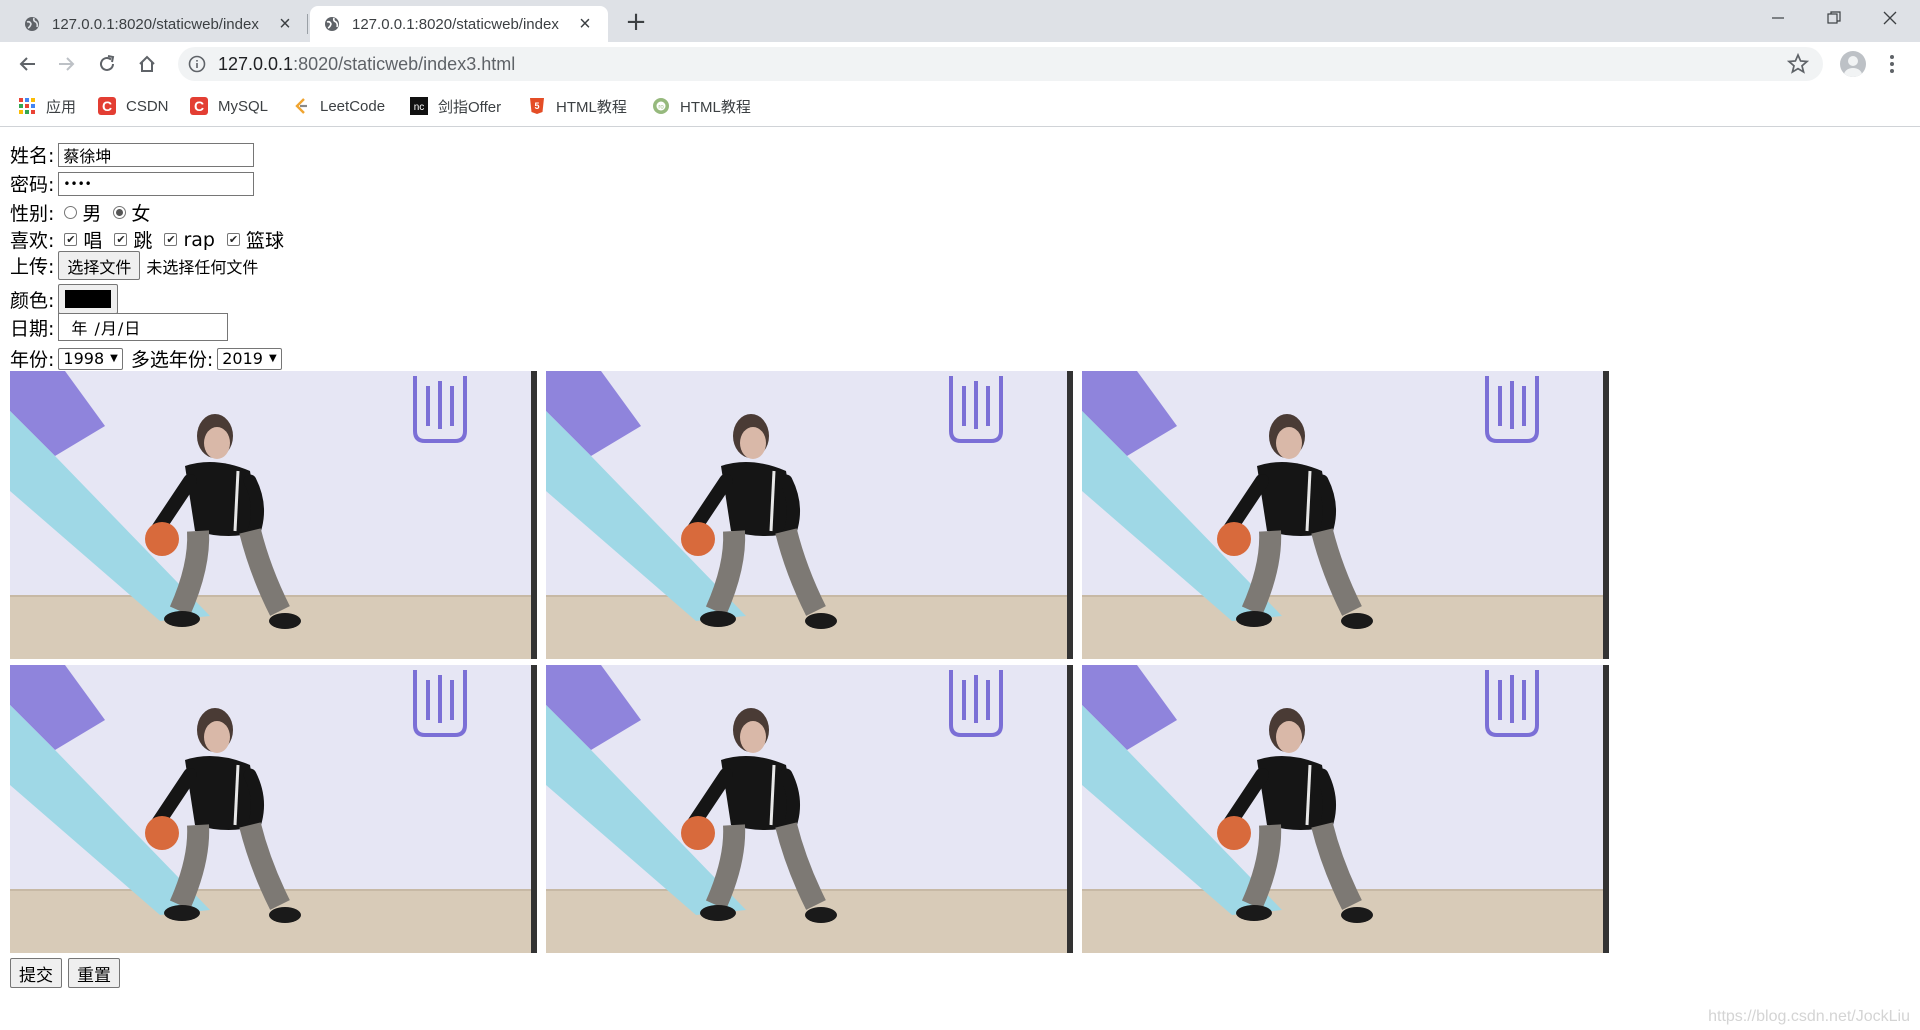 The image size is (1920, 1030). What do you see at coordinates (65, 973) in the screenshot?
I see `form-actions: 提交 重置` at bounding box center [65, 973].